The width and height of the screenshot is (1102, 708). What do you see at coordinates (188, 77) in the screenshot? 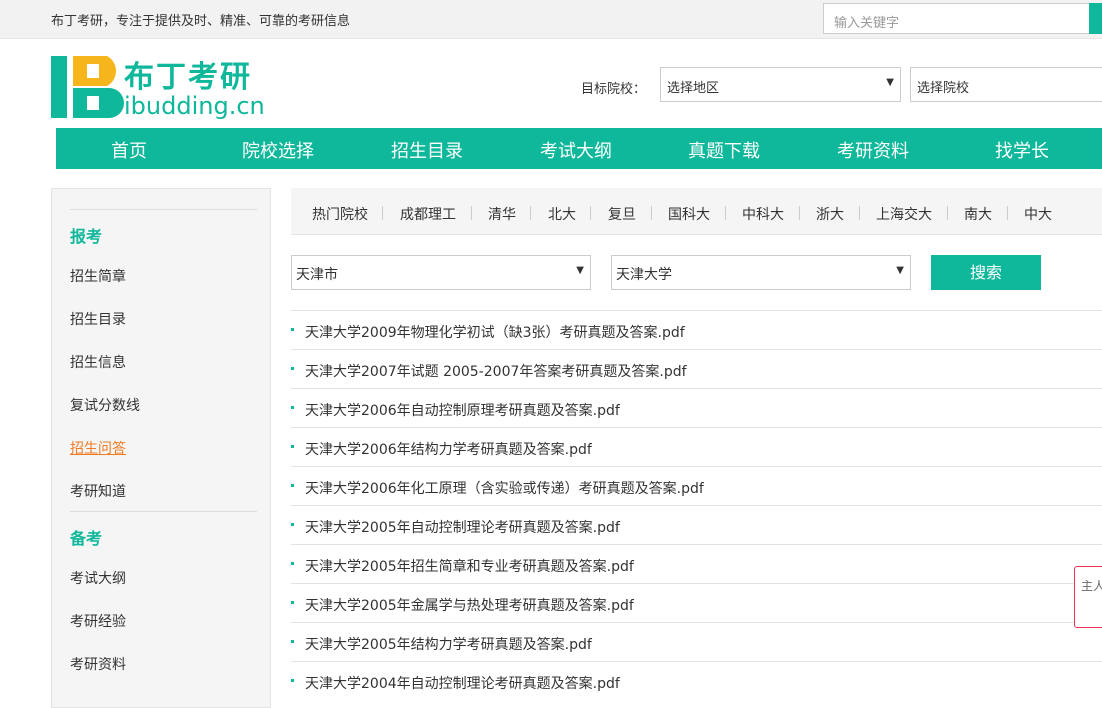
I see `logo-text-cn: 布丁考研` at bounding box center [188, 77].